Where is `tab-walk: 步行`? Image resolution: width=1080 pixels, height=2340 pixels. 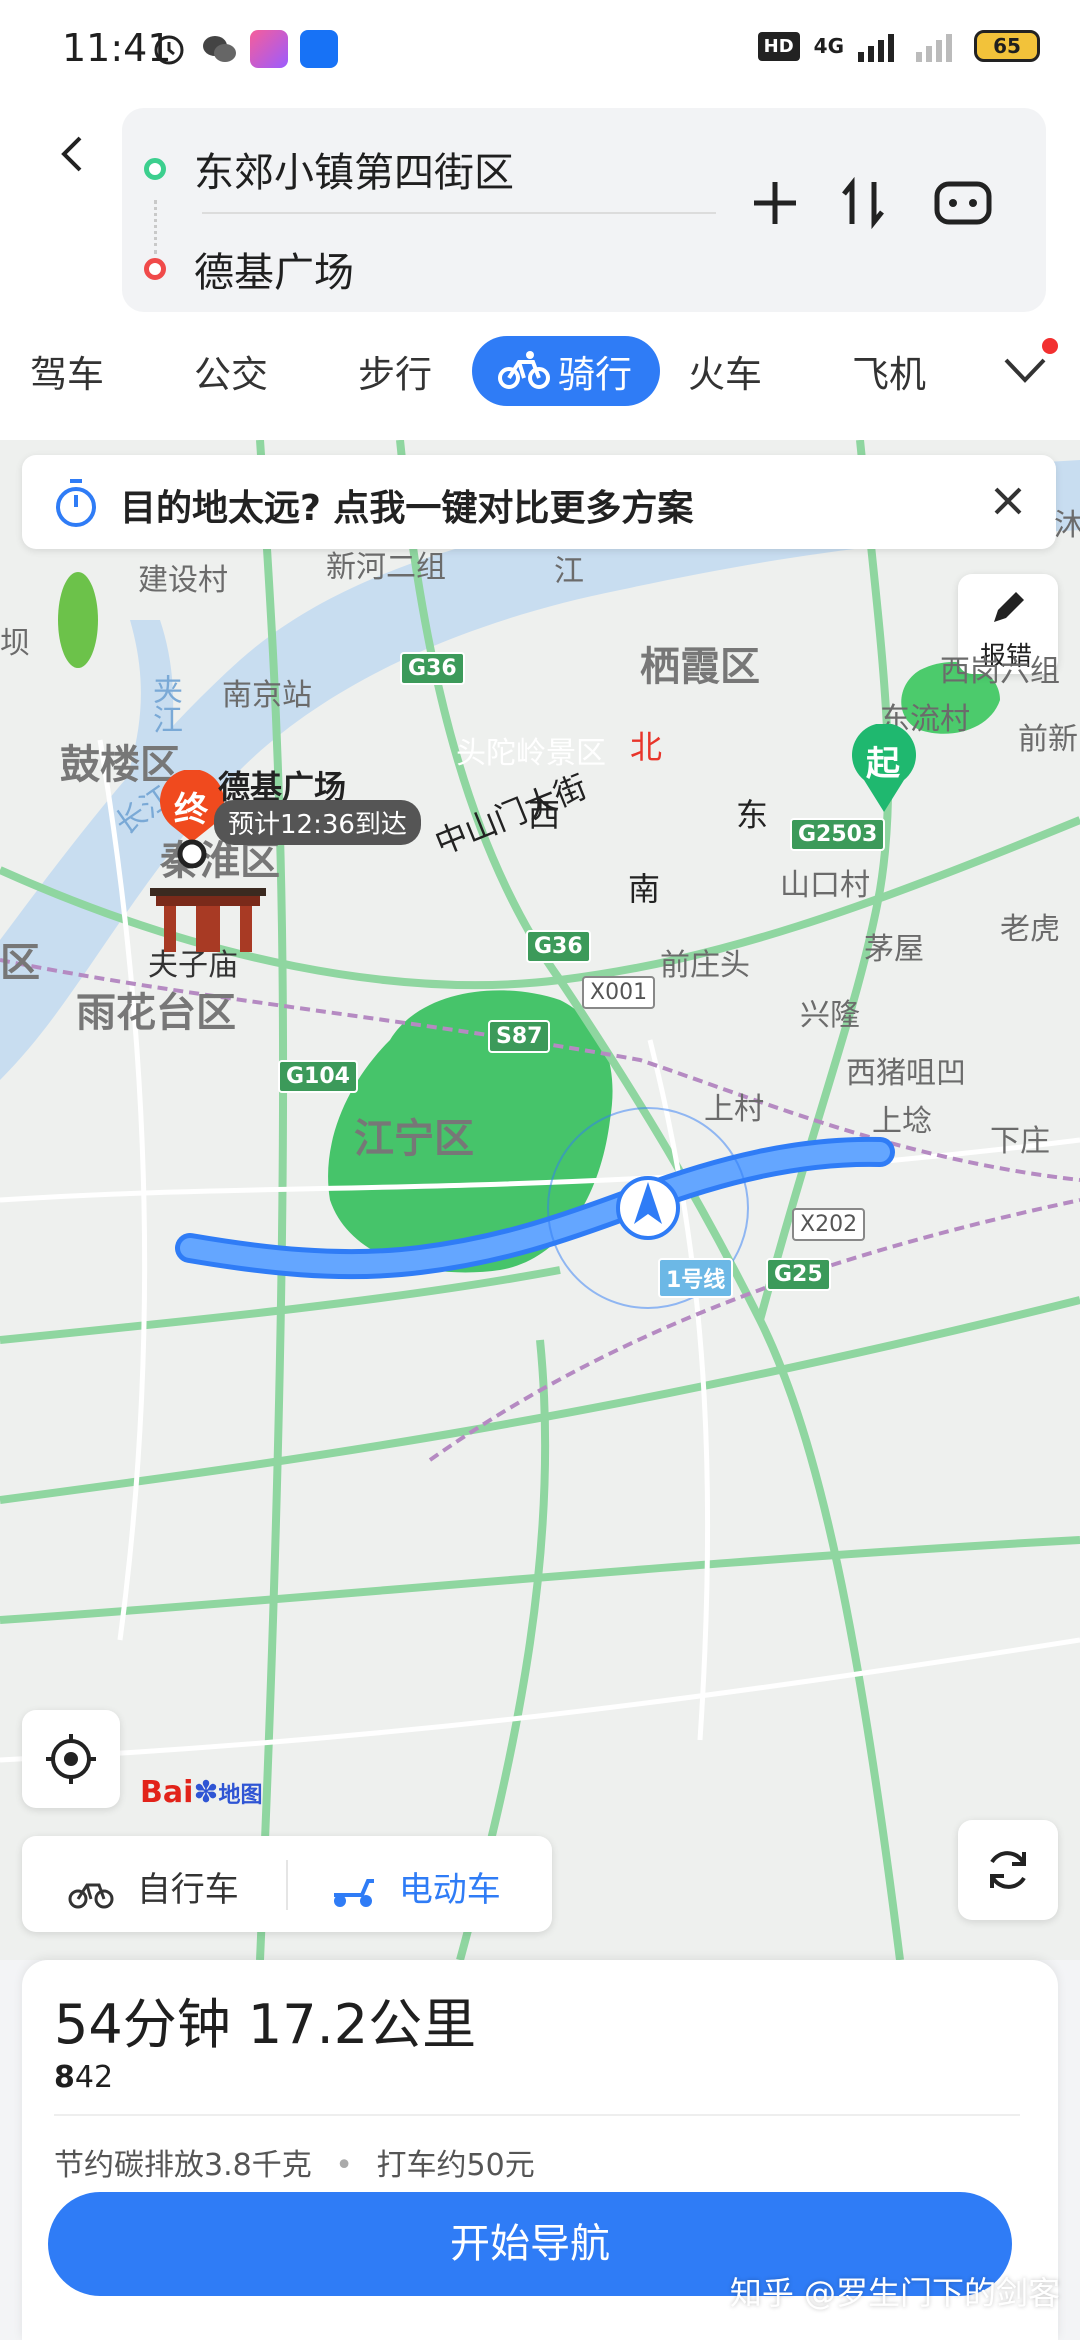 tab-walk: 步行 is located at coordinates (395, 371).